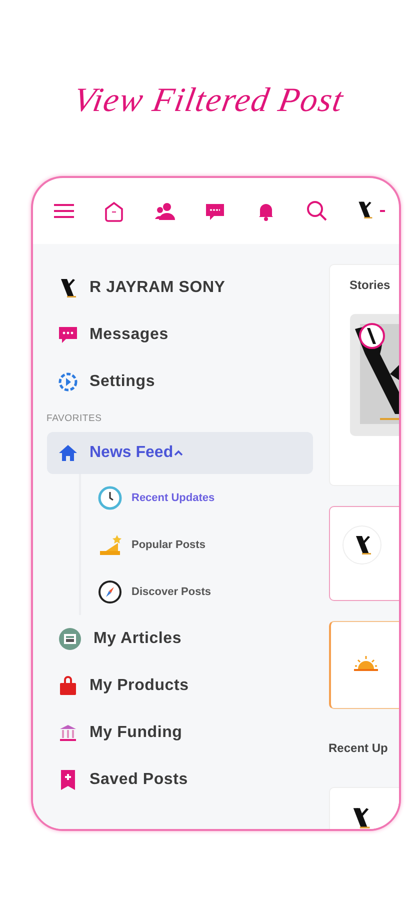 Image resolution: width=417 pixels, height=900 pixels. I want to click on section-label: FAVORITES, so click(74, 419).